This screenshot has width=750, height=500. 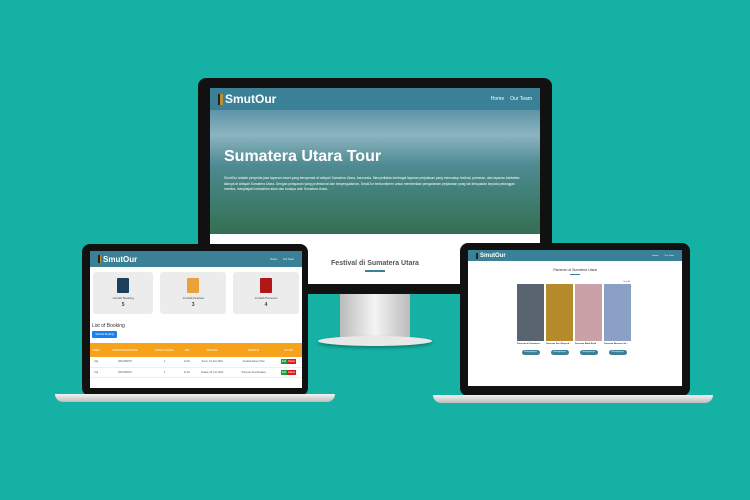 I want to click on navbar: SmutOur Home Our Team, so click(x=375, y=99).